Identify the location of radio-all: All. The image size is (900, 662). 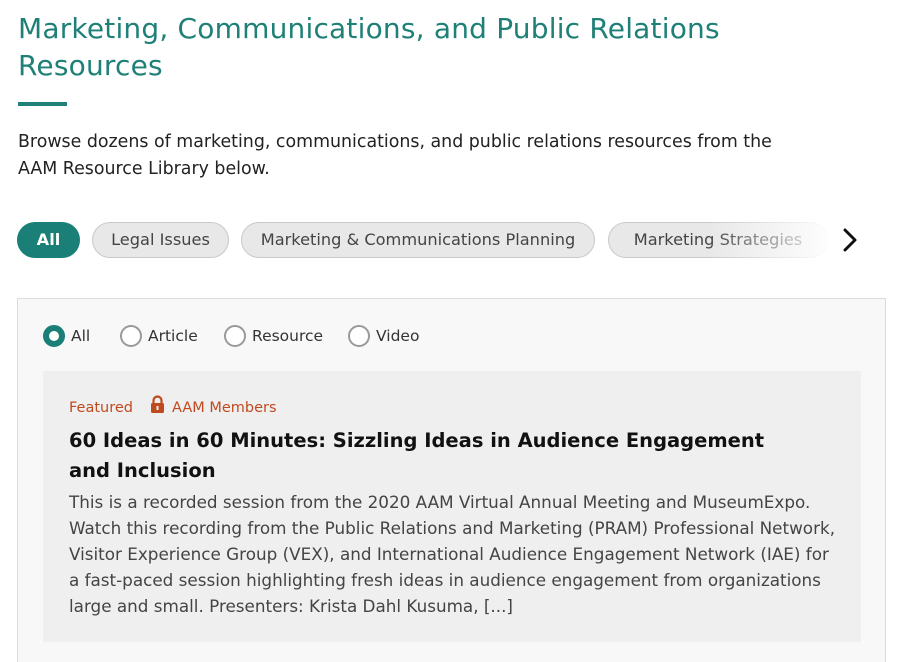
(73, 336).